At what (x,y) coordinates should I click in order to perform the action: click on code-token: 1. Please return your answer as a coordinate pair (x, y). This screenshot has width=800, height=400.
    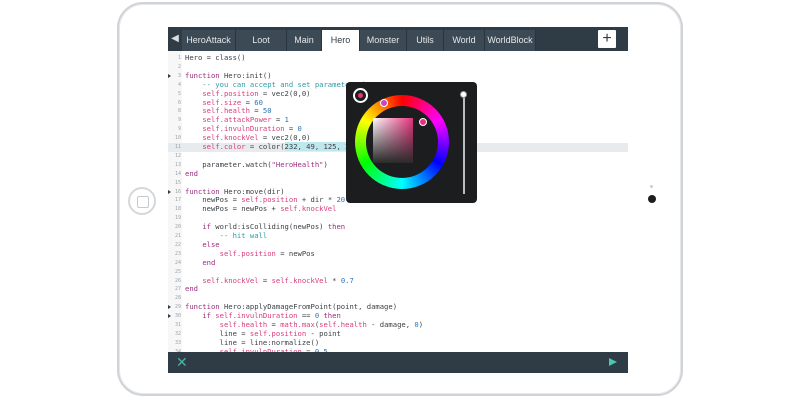
    Looking at the image, I should click on (286, 120).